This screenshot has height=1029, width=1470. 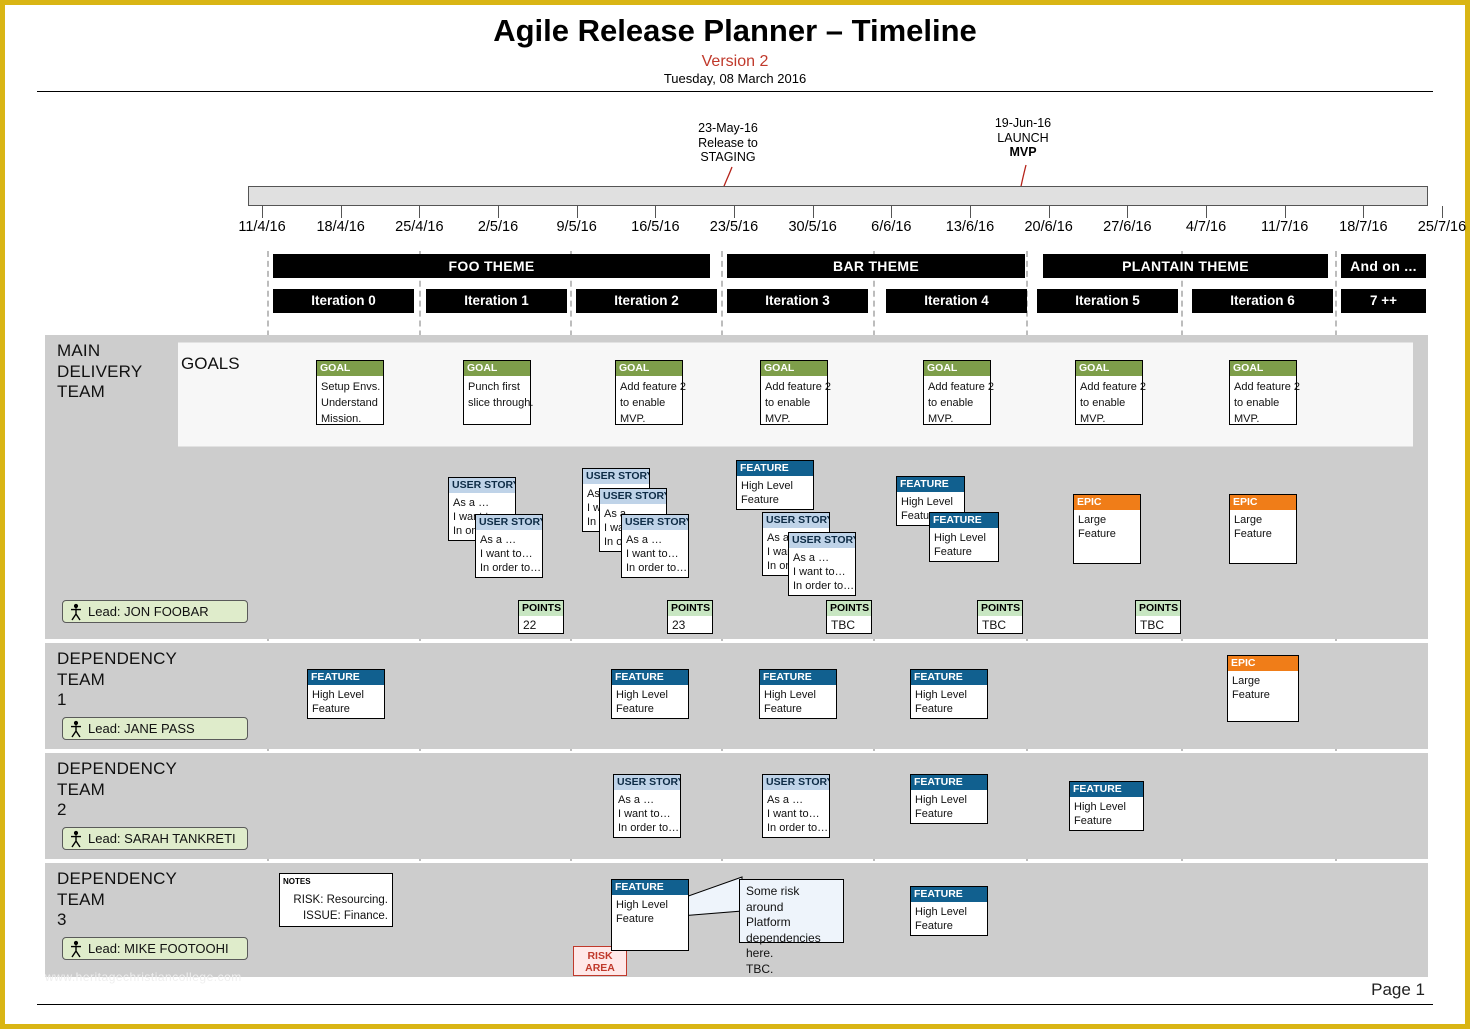 I want to click on lane-label-line3: 3, so click(x=62, y=919).